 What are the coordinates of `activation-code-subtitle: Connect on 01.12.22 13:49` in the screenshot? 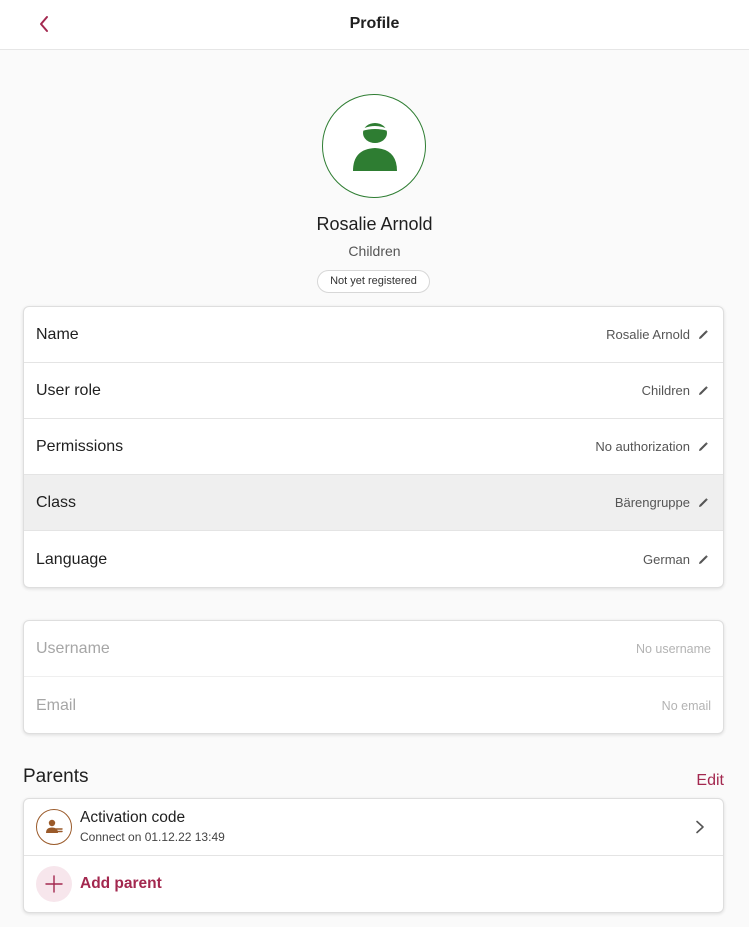 It's located at (152, 837).